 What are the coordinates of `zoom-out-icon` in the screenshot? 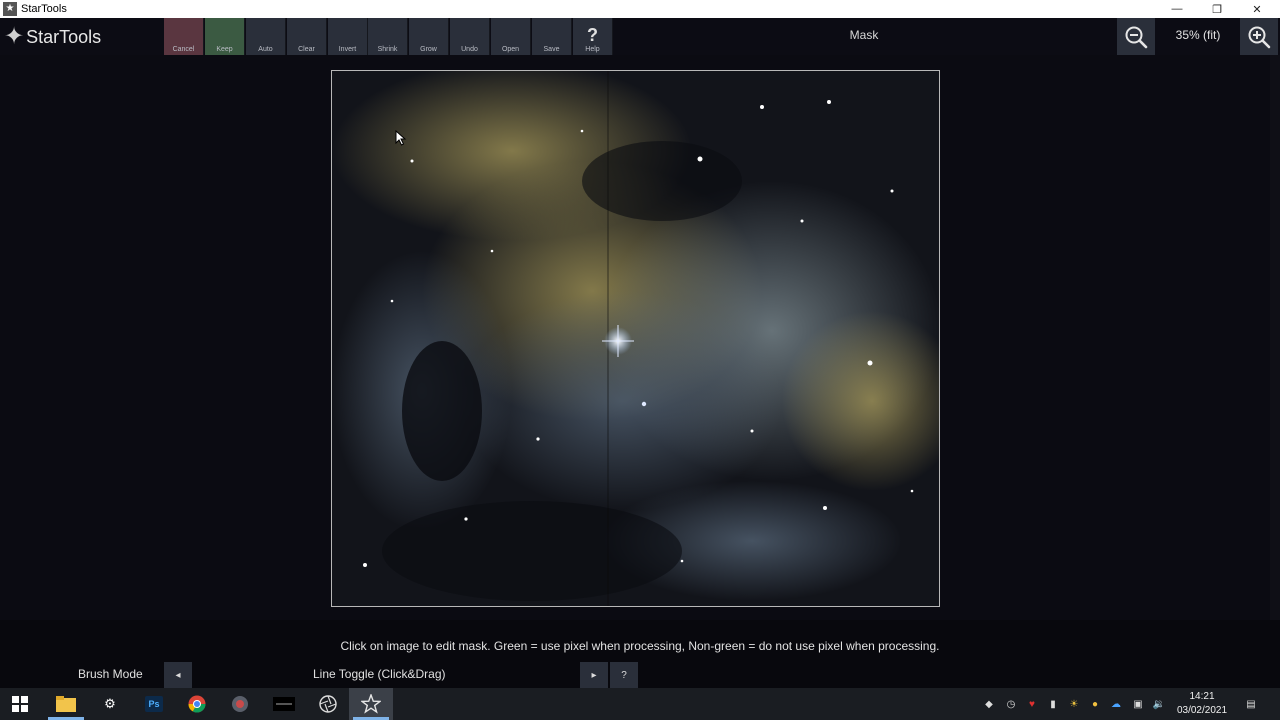 It's located at (1136, 37).